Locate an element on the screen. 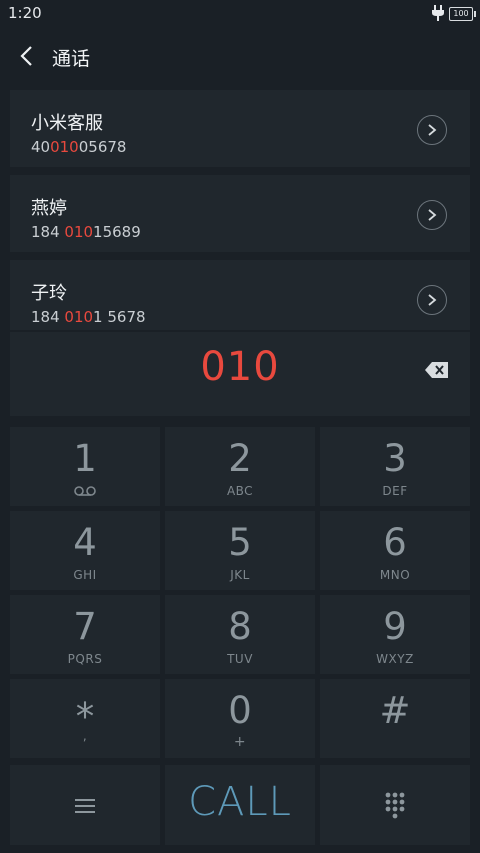 The image size is (480, 853). key-3: 3 DEF is located at coordinates (395, 466).